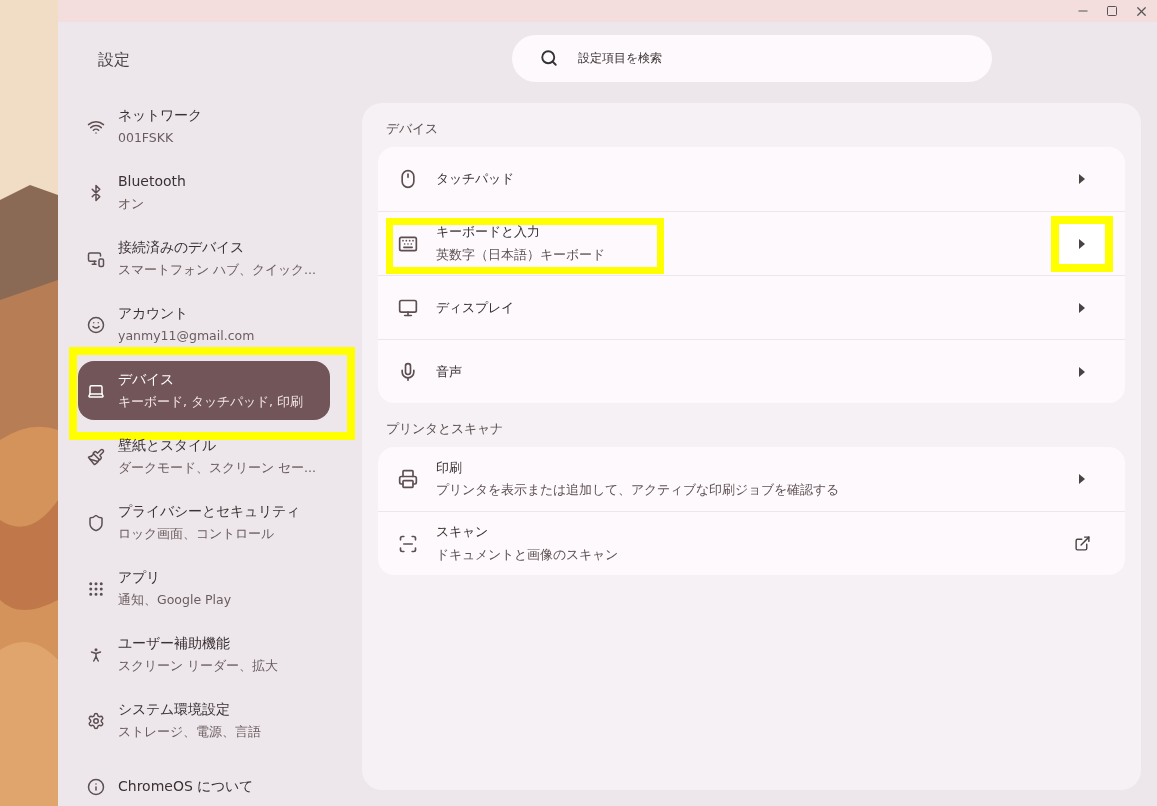  Describe the element at coordinates (139, 578) in the screenshot. I see `item-title: アプリ` at that location.